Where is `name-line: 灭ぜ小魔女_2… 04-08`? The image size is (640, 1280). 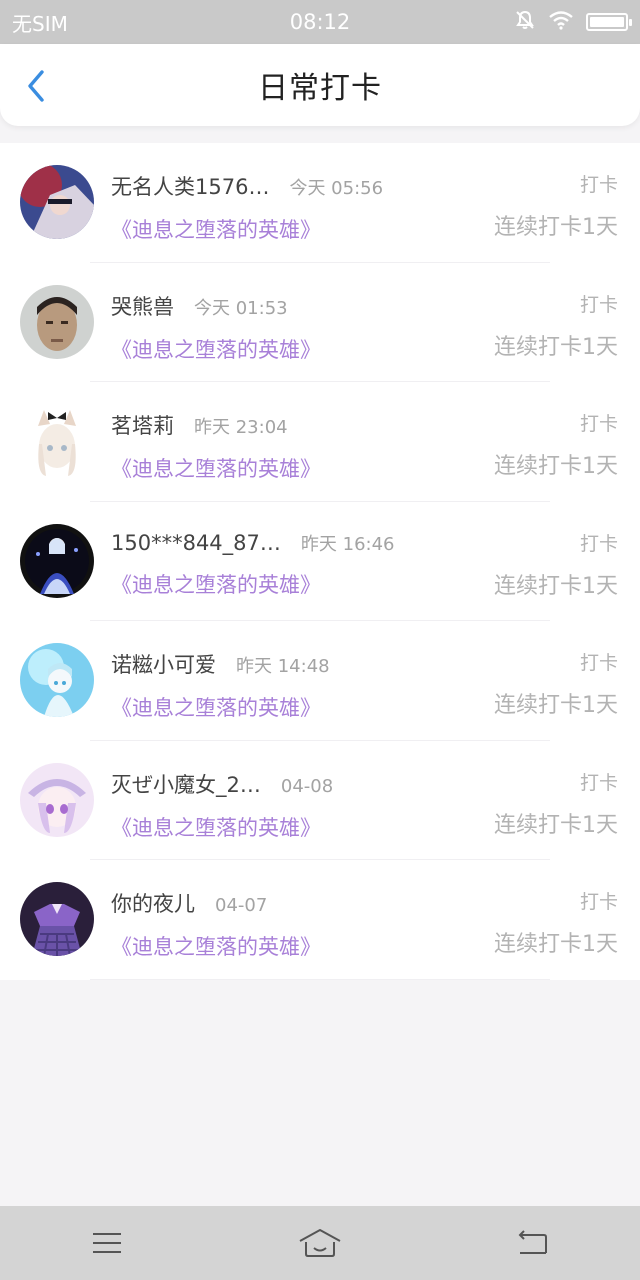 name-line: 灭ぜ小魔女_2… 04-08 is located at coordinates (375, 784).